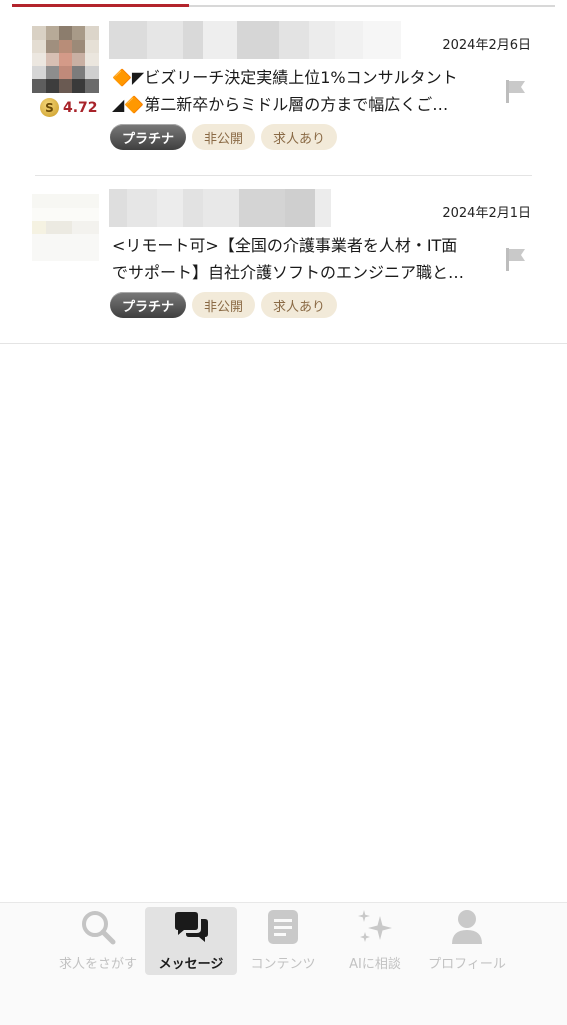 This screenshot has height=1025, width=567. What do you see at coordinates (467, 927) in the screenshot?
I see `person-icon` at bounding box center [467, 927].